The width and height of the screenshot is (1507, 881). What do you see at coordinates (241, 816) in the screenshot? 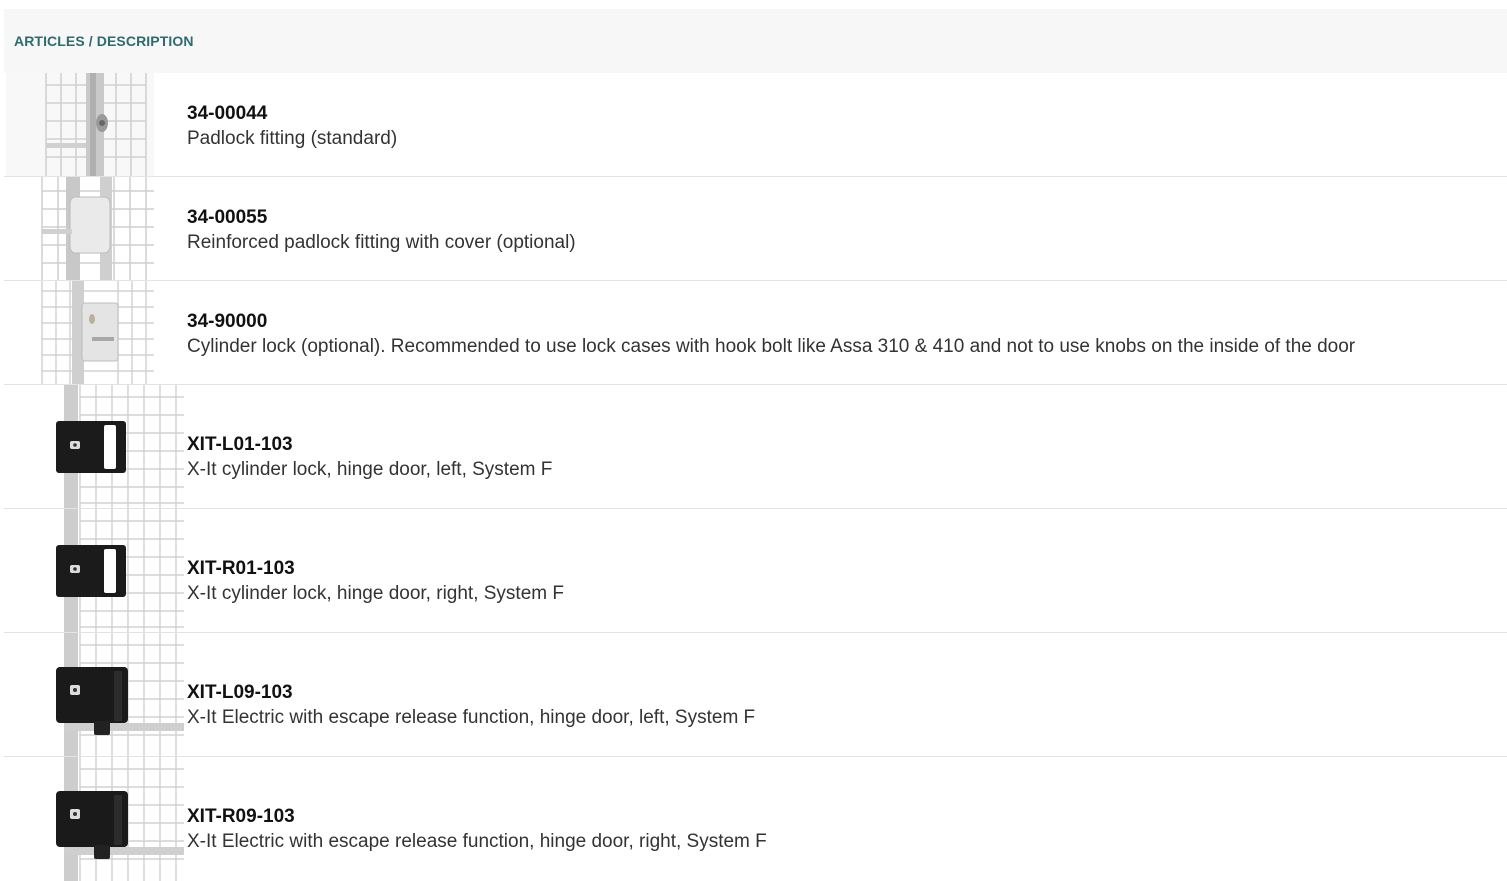
I see `article-code: XIT-R09-103` at bounding box center [241, 816].